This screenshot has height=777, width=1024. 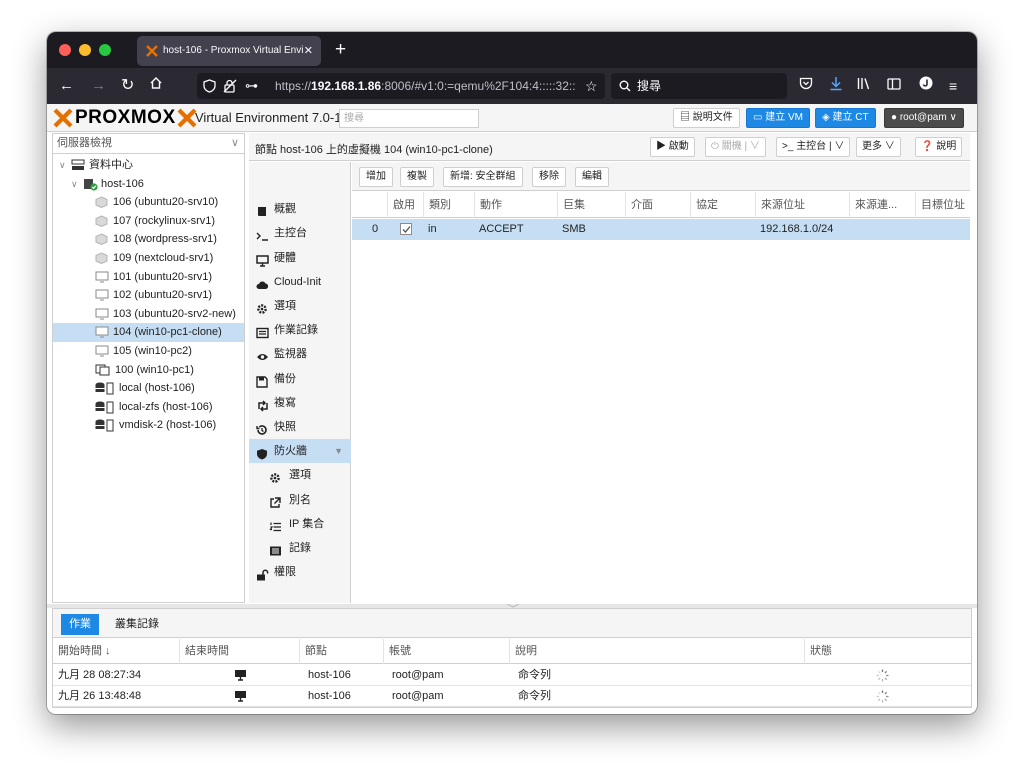 I want to click on tree-item-storage: vmdisk-2 (host-106), so click(x=148, y=425).